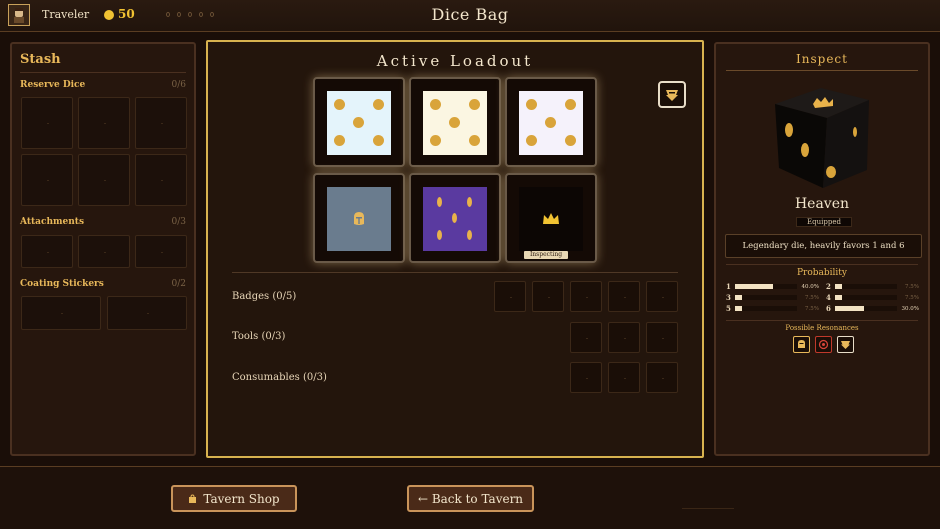 Image resolution: width=940 pixels, height=529 pixels. I want to click on loadout-die-slot-inspecting: Inspecting, so click(551, 218).